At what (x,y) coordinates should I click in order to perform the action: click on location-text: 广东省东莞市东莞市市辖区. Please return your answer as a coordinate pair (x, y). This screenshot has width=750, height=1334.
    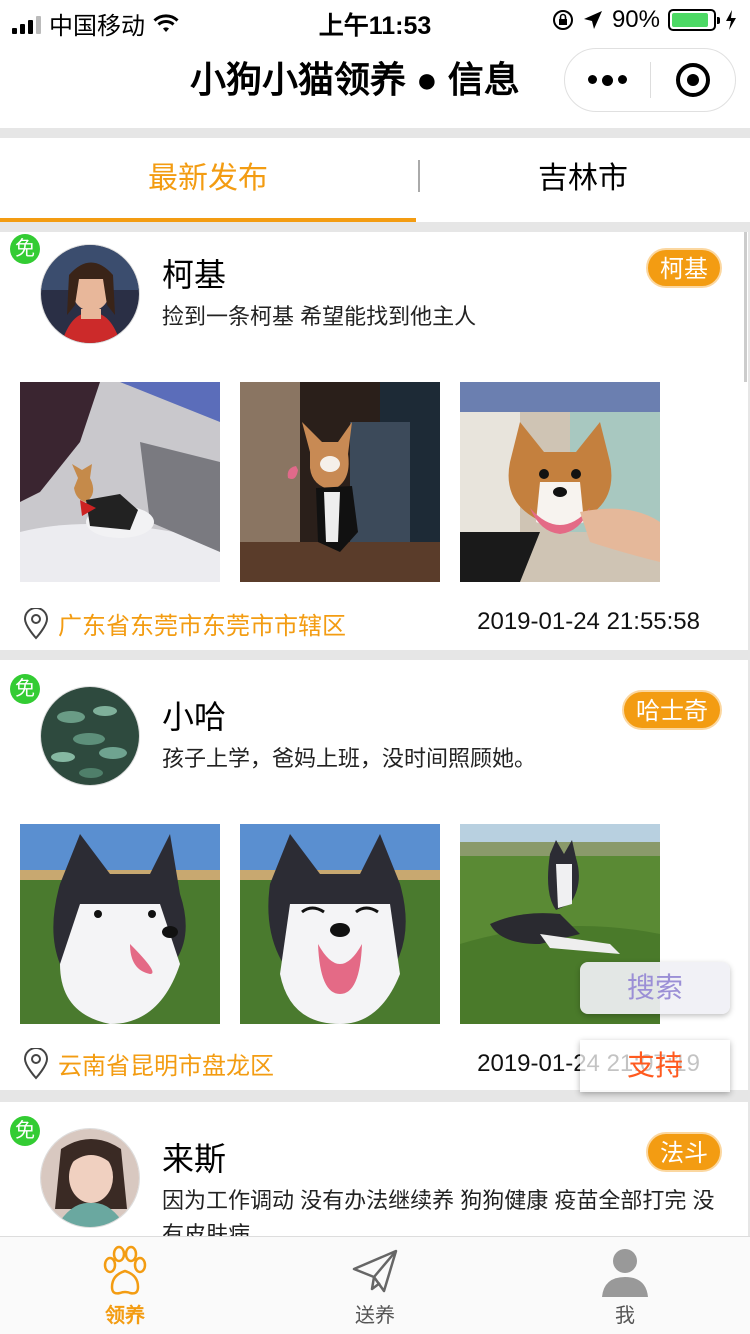
    Looking at the image, I should click on (202, 626).